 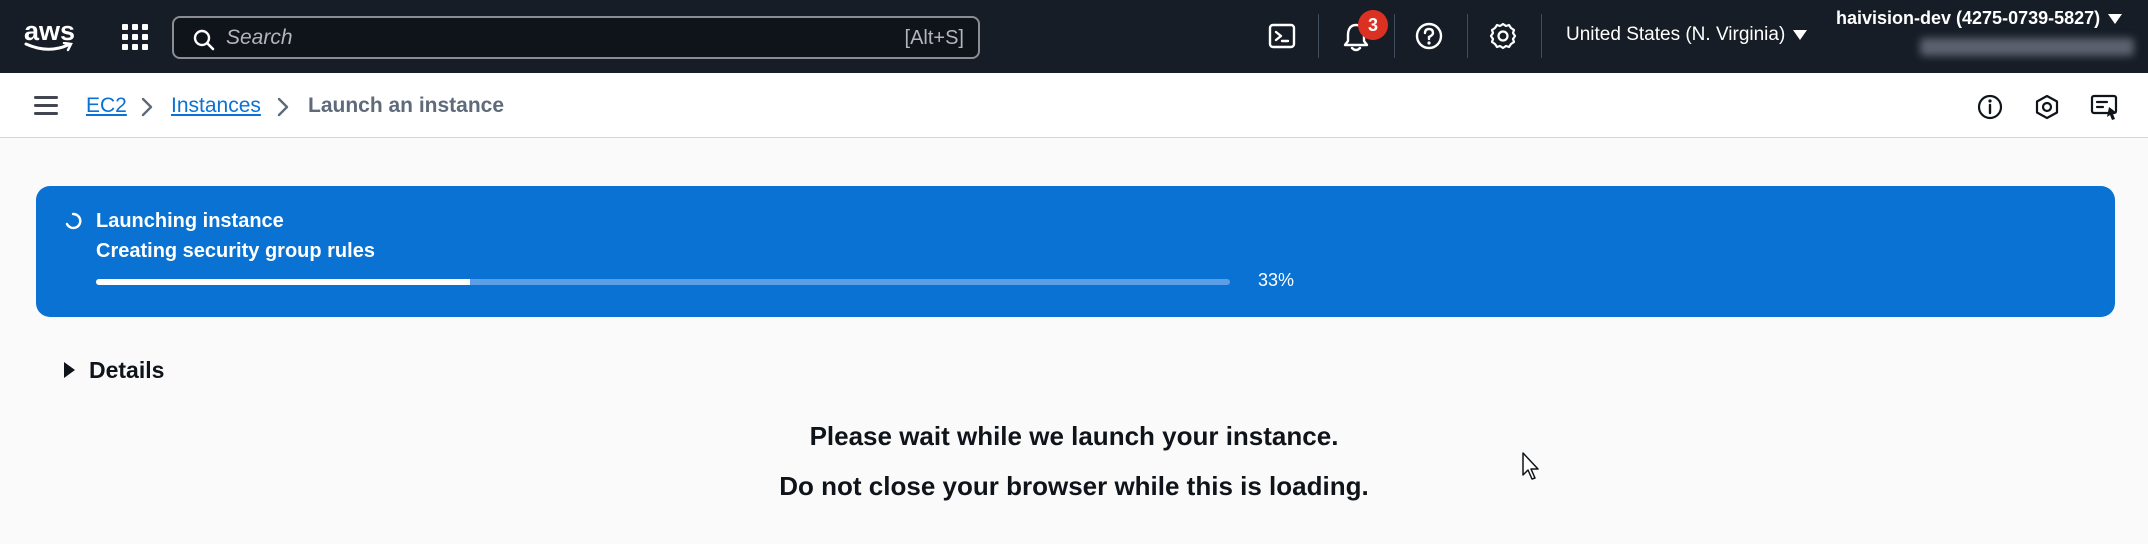 I want to click on breadcrumb-bar: EC2 Instances Launch an instance, so click(x=1074, y=105).